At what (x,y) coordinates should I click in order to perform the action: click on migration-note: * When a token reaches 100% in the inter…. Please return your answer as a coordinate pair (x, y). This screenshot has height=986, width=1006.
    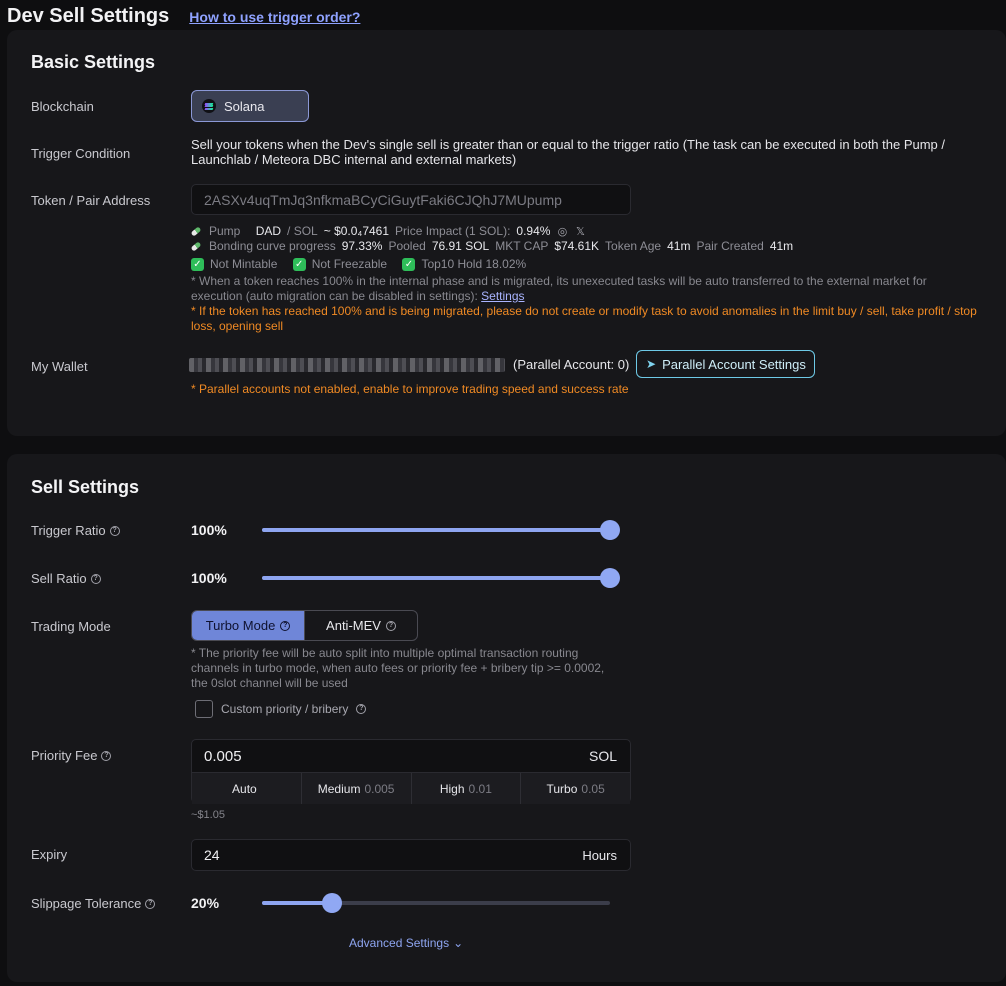
    Looking at the image, I should click on (586, 289).